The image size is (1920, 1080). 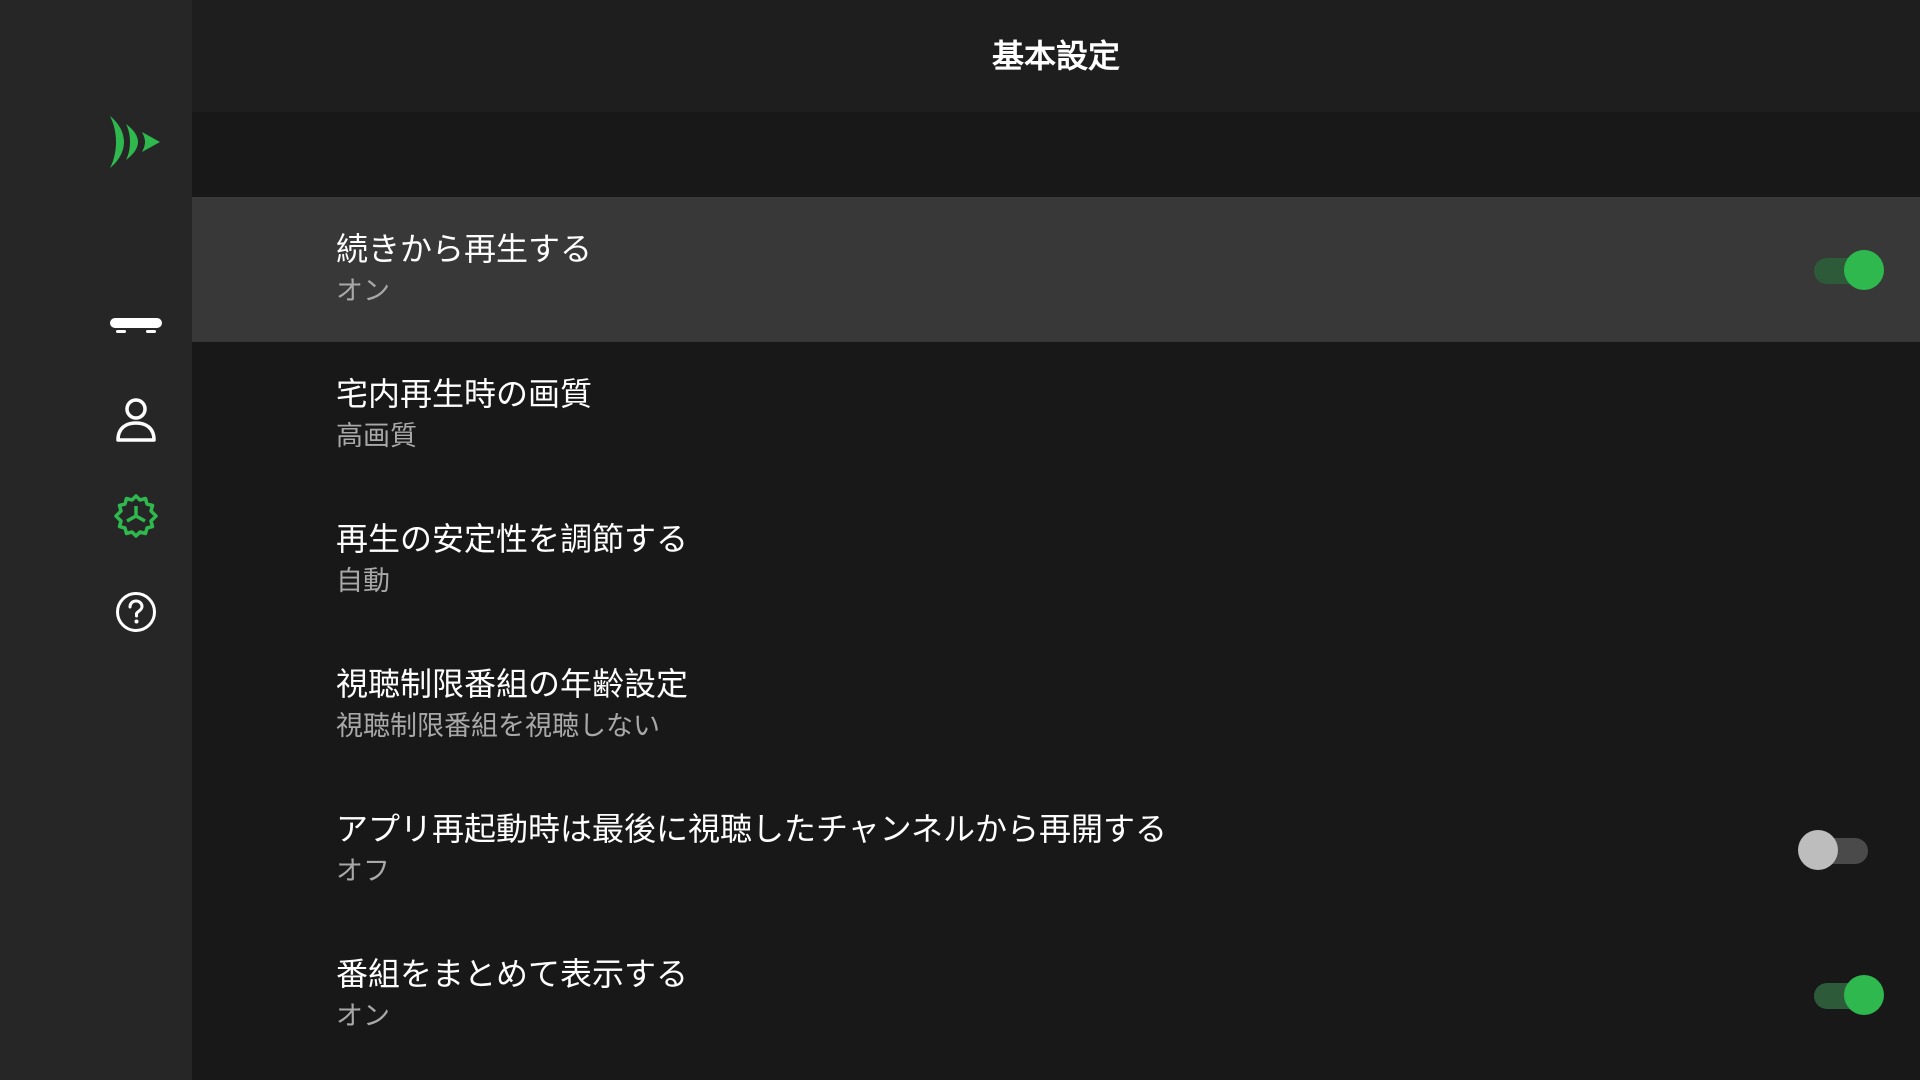 What do you see at coordinates (1056, 269) in the screenshot?
I see `setting-resume-playback: 続きから再生する オン` at bounding box center [1056, 269].